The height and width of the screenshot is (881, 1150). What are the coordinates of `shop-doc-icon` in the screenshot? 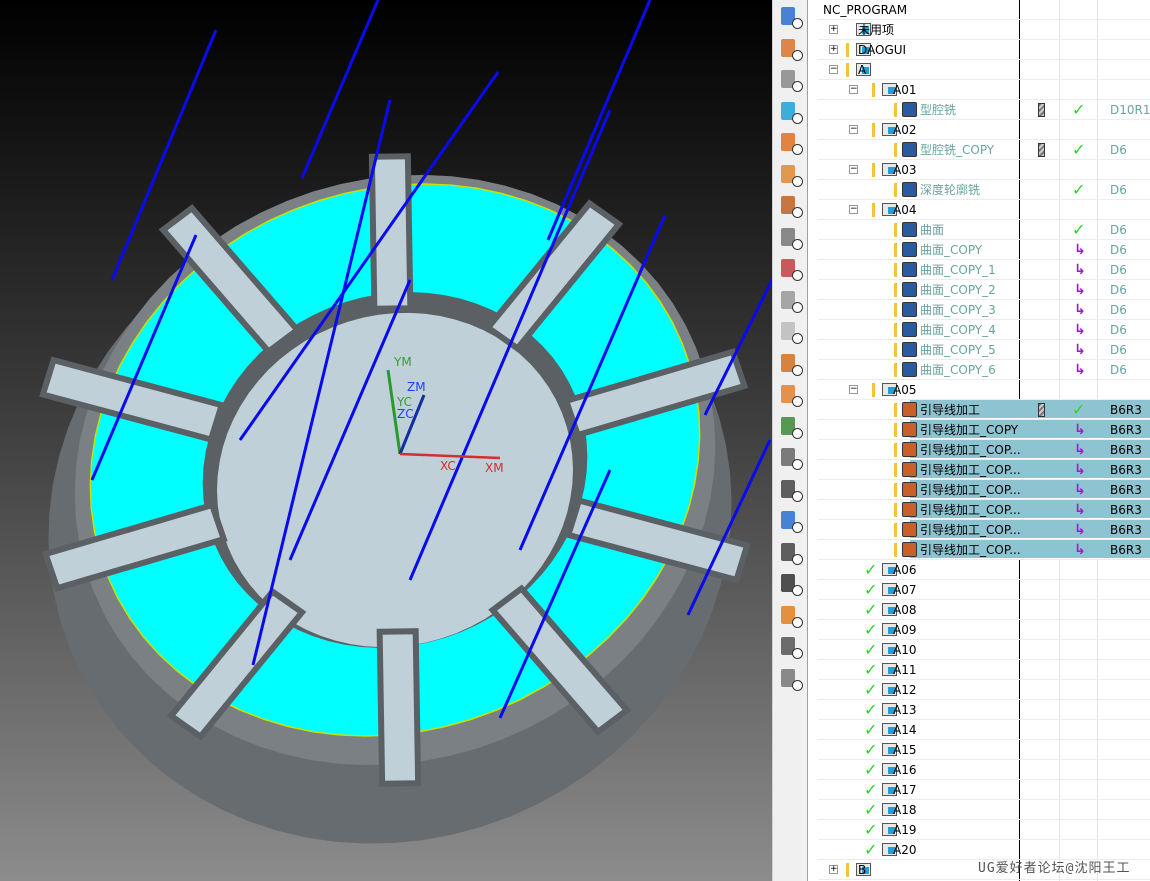 It's located at (791, 395).